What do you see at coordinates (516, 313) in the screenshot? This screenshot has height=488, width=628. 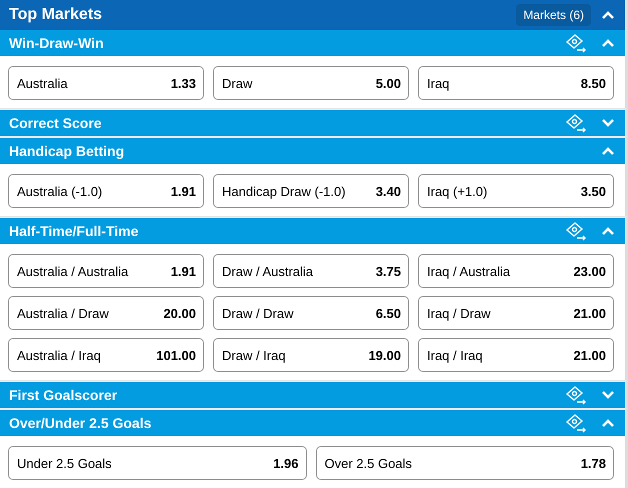 I see `odds-button: Iraq / Draw 21.00` at bounding box center [516, 313].